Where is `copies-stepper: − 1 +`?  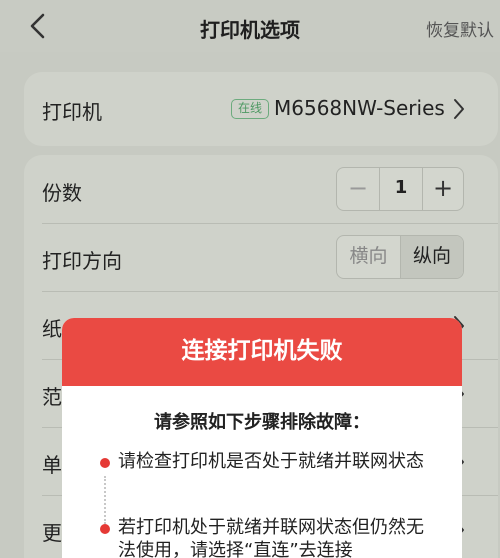
copies-stepper: − 1 + is located at coordinates (400, 189).